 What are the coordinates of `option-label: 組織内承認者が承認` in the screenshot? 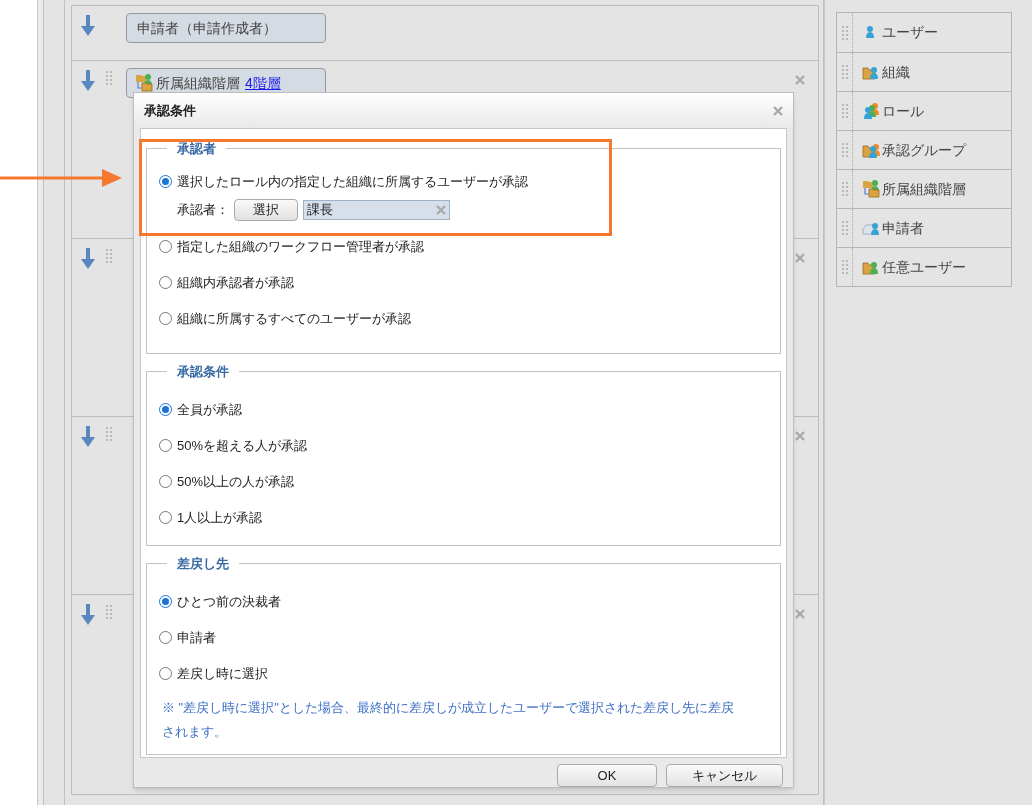 It's located at (235, 282).